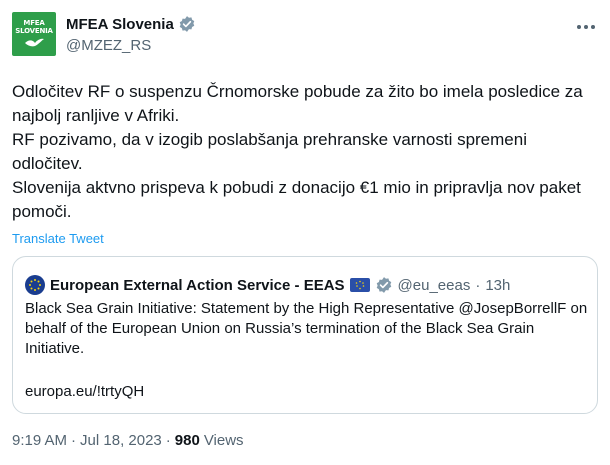 This screenshot has width=610, height=465. What do you see at coordinates (434, 285) in the screenshot?
I see `quoted-handle: @eu_eeas` at bounding box center [434, 285].